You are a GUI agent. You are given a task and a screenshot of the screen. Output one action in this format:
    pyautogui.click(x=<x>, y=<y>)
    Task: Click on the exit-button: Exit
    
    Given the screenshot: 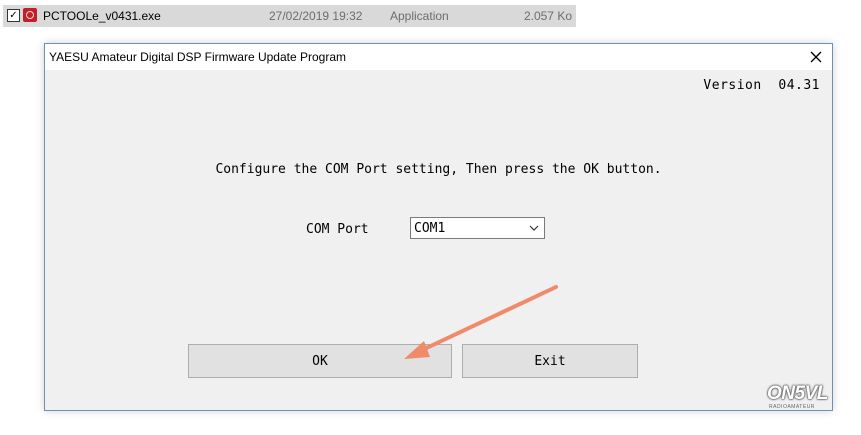 What is the action you would take?
    pyautogui.click(x=550, y=361)
    